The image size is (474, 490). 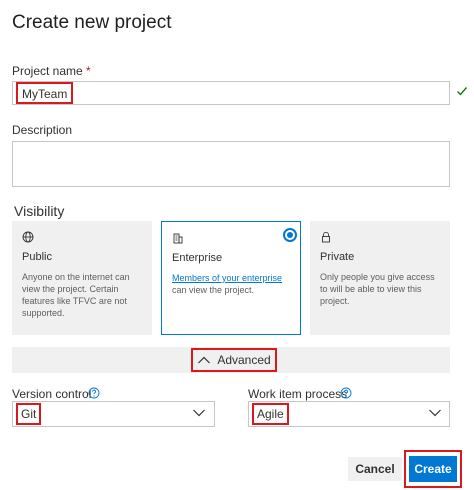 I want to click on project-name-label-text: Project name, so click(x=47, y=71).